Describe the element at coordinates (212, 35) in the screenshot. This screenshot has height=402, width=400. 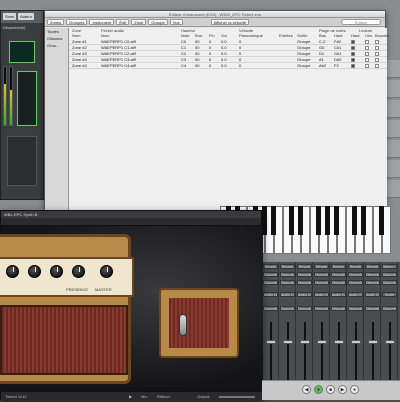
I see `column-header: Fin` at that location.